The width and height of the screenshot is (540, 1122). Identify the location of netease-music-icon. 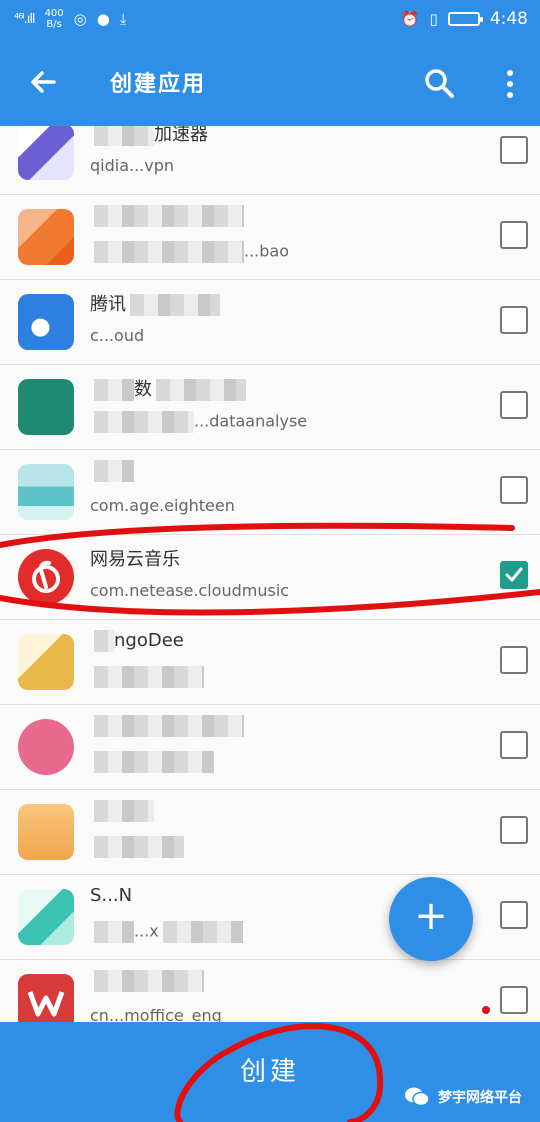
(46, 576).